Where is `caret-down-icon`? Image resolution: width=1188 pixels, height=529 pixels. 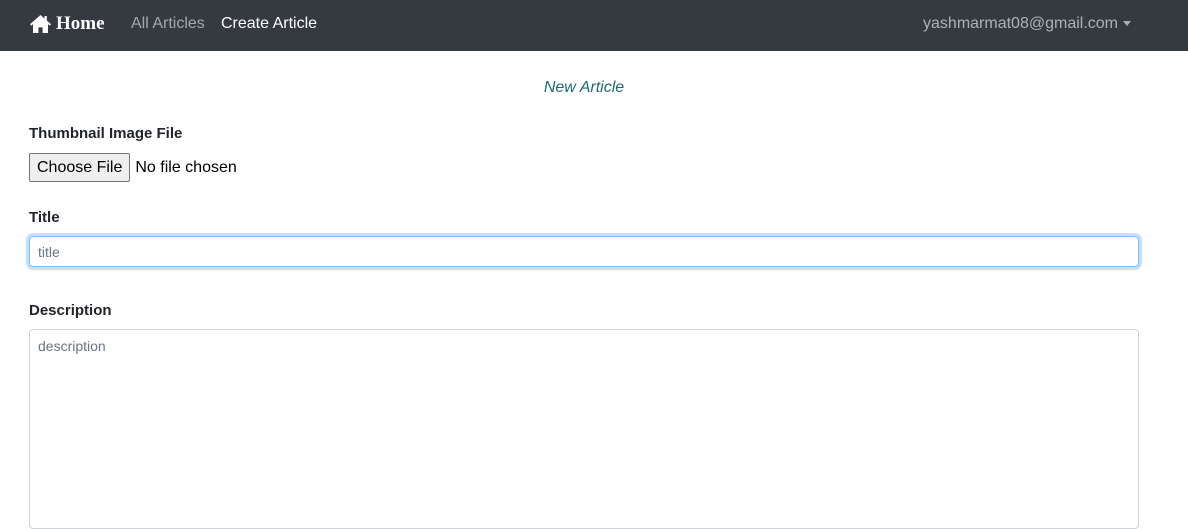
caret-down-icon is located at coordinates (1127, 23).